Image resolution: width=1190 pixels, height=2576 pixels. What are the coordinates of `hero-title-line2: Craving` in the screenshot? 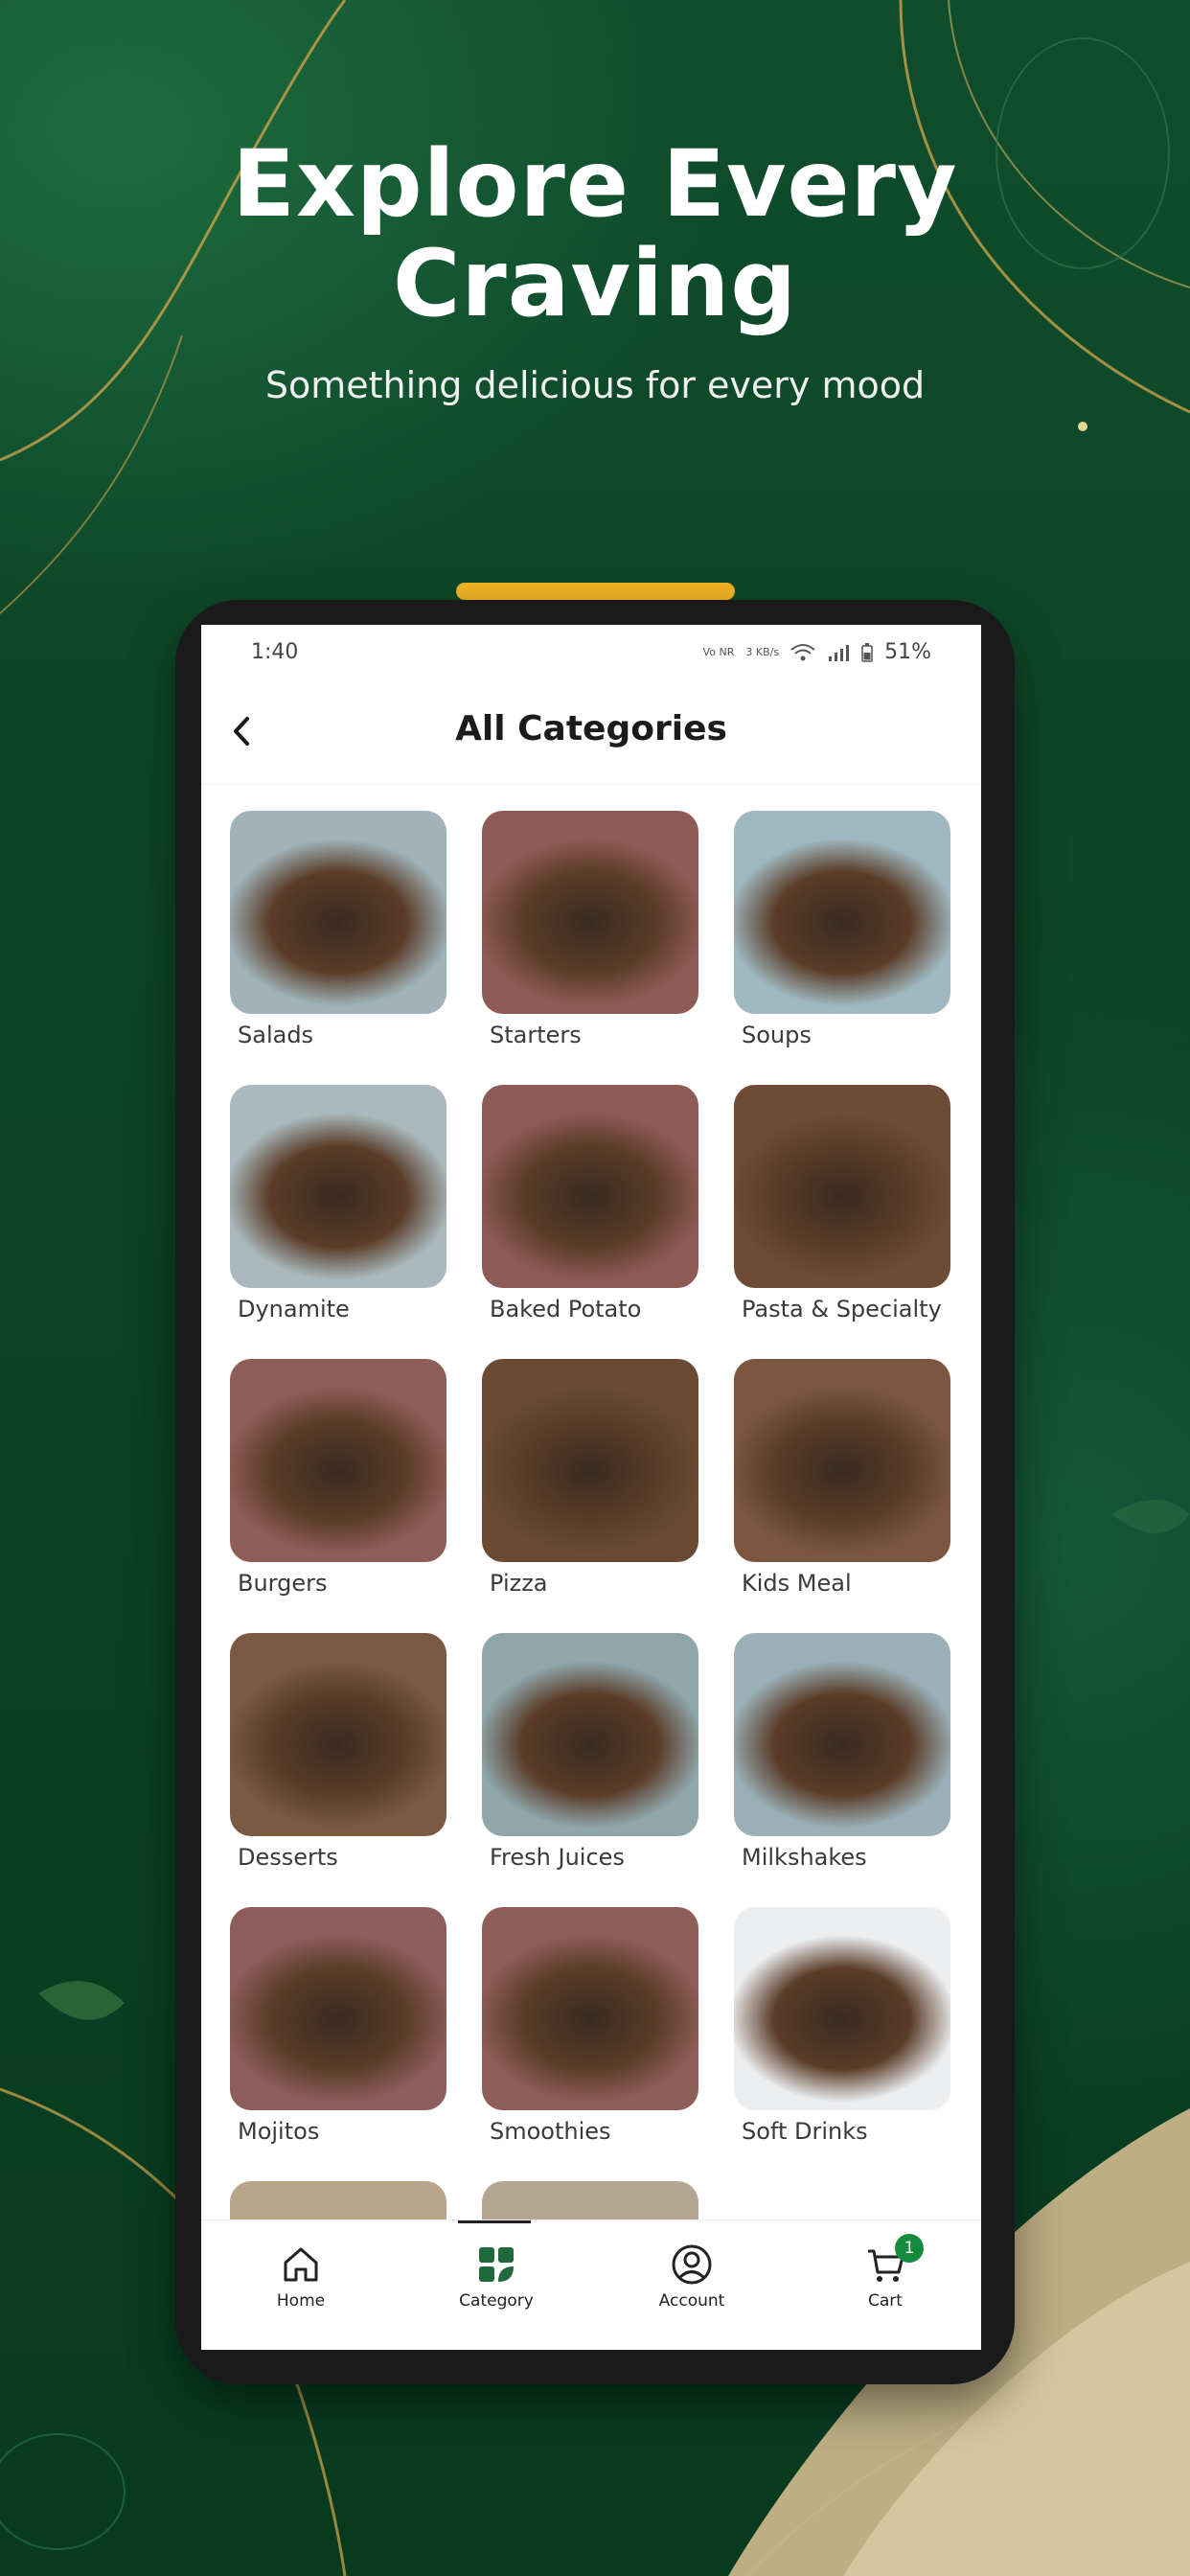 It's located at (595, 283).